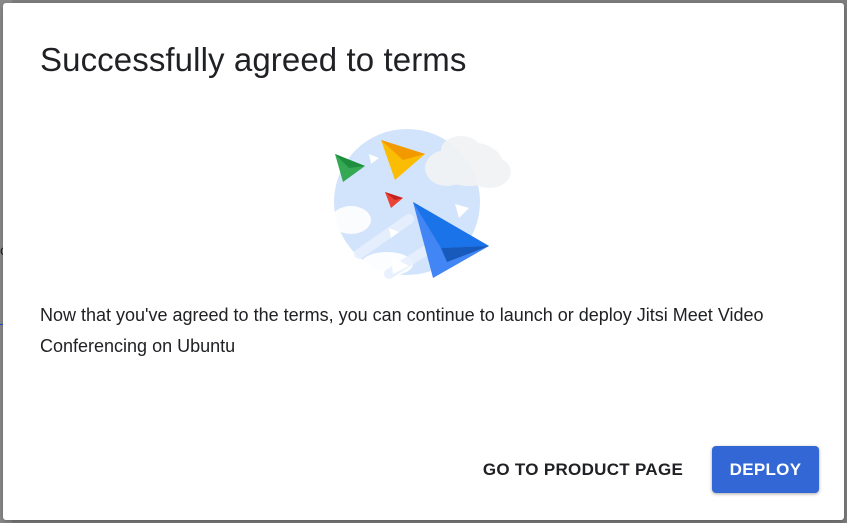 This screenshot has height=523, width=847. I want to click on paper-planes-illustration-icon, so click(421, 204).